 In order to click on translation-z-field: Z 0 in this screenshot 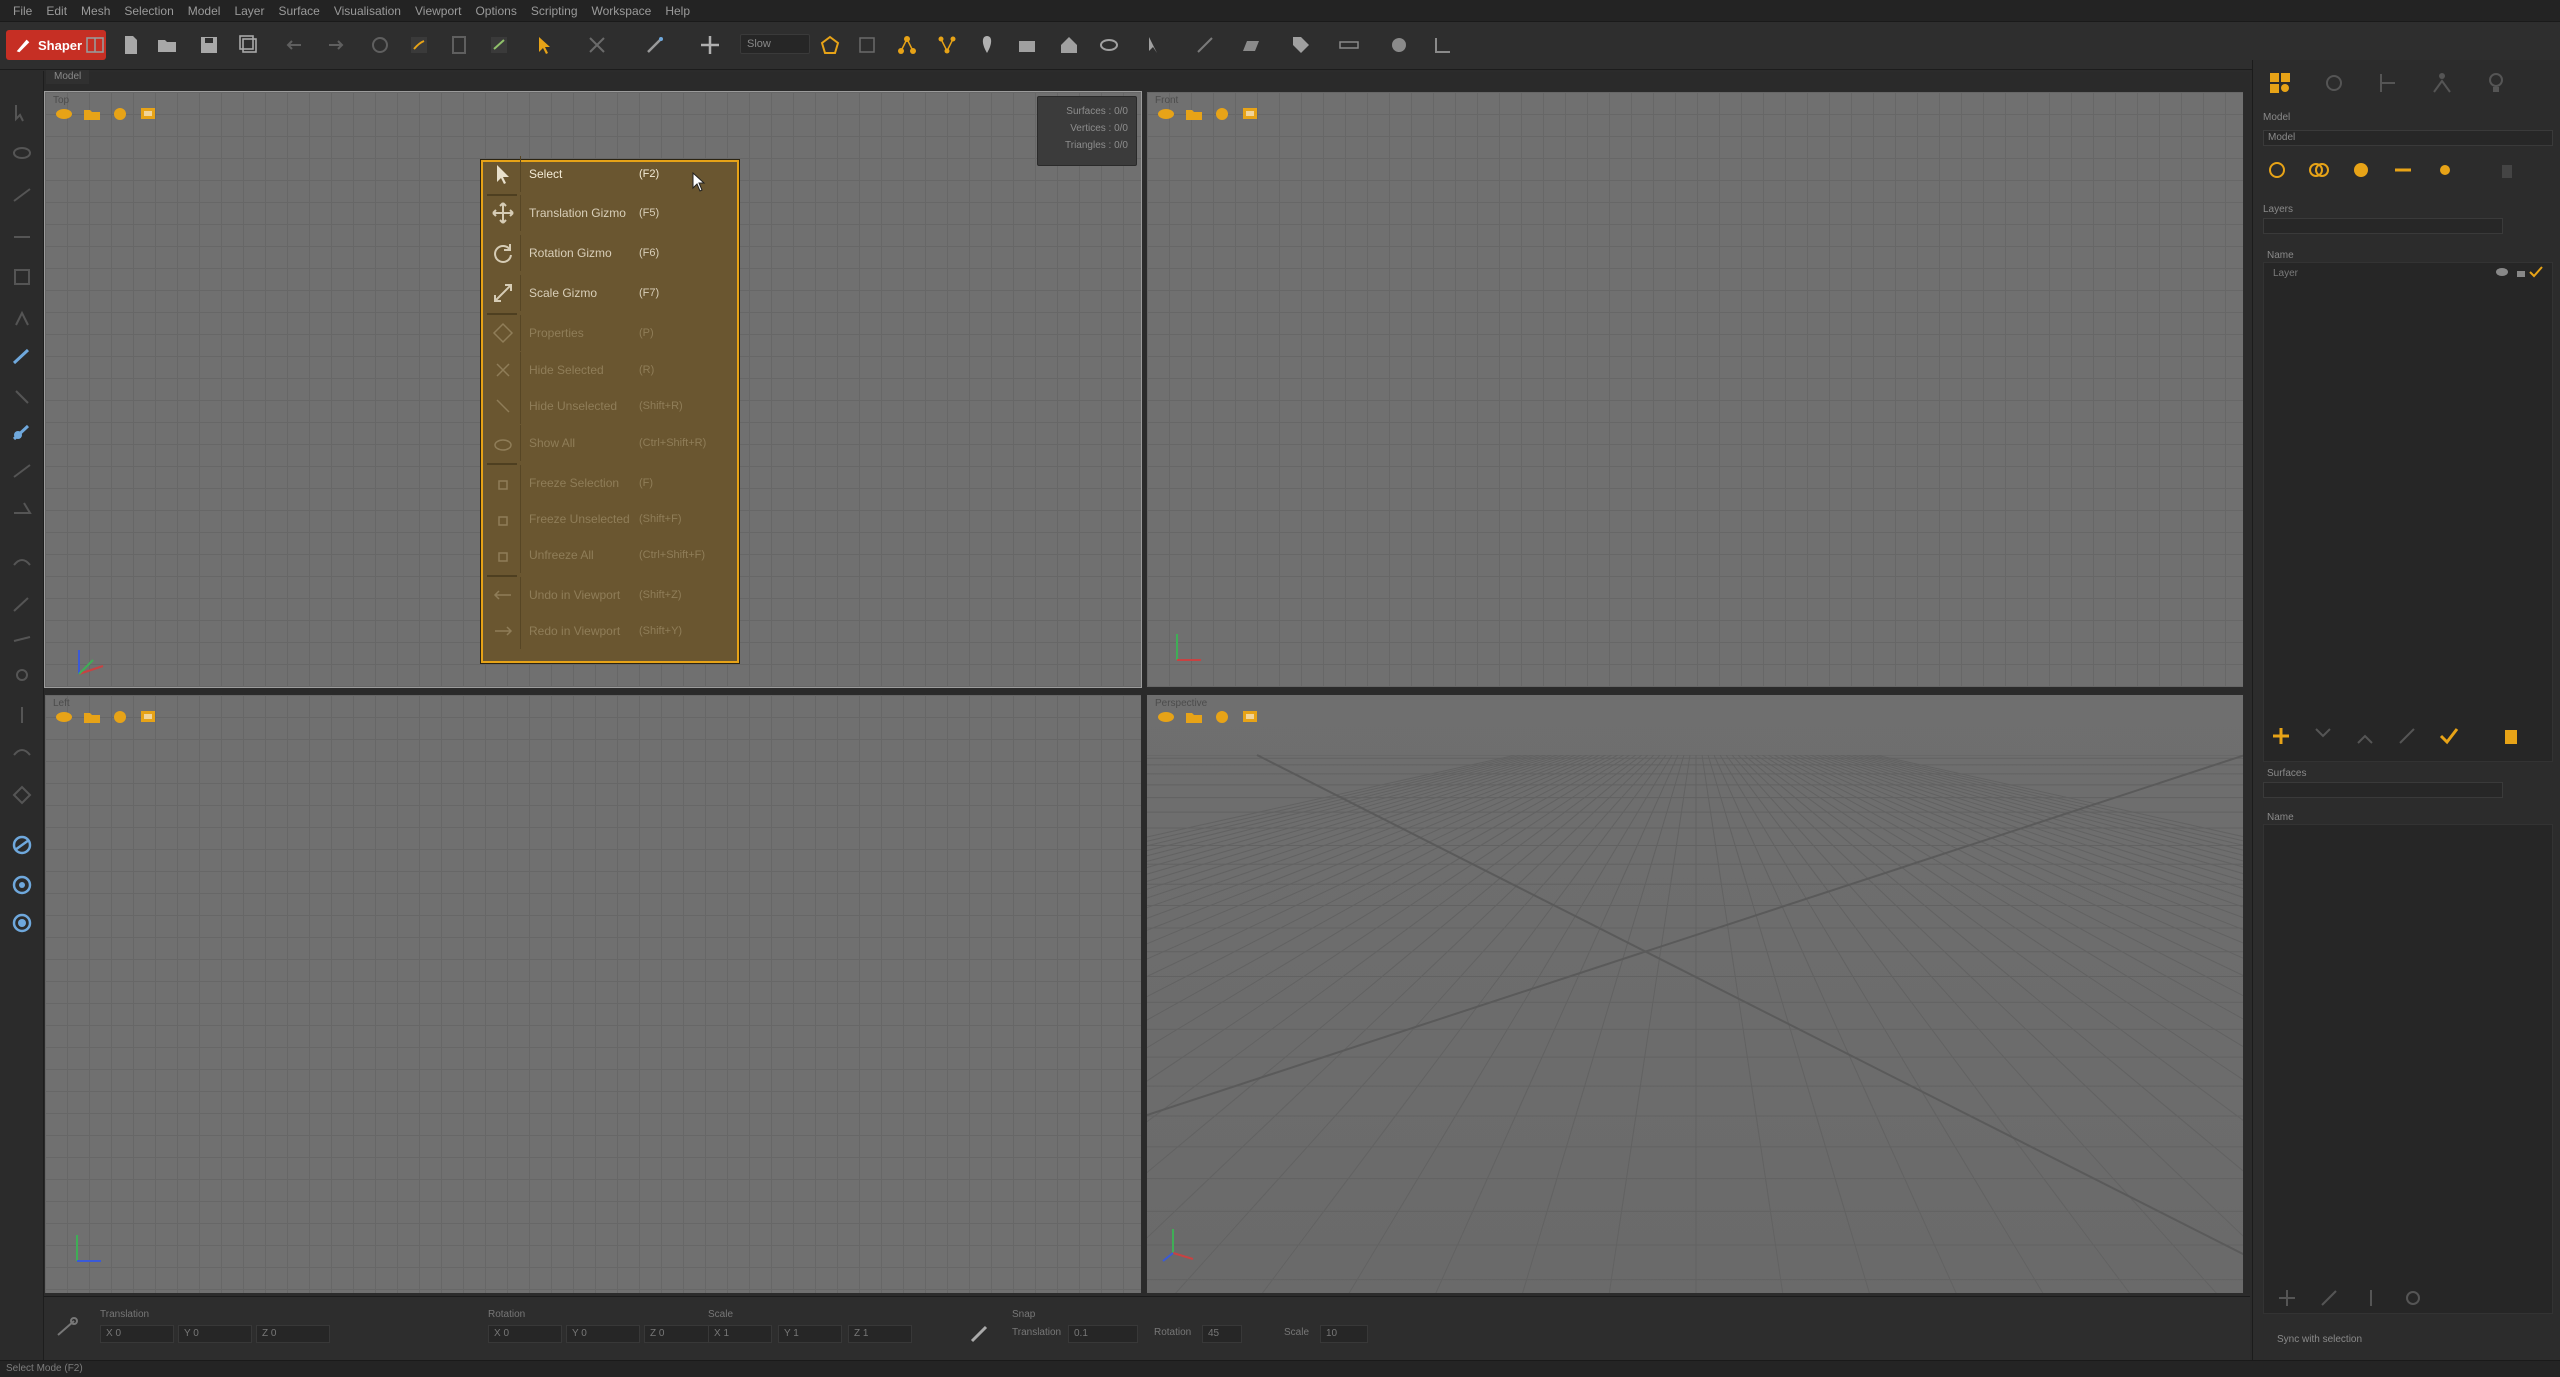, I will do `click(293, 1334)`.